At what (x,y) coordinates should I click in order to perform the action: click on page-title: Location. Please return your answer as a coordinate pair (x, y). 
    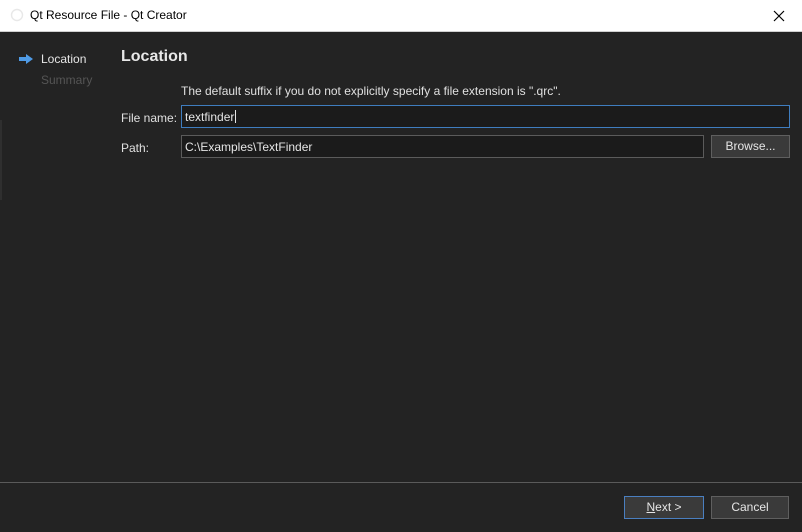
    Looking at the image, I should click on (154, 56).